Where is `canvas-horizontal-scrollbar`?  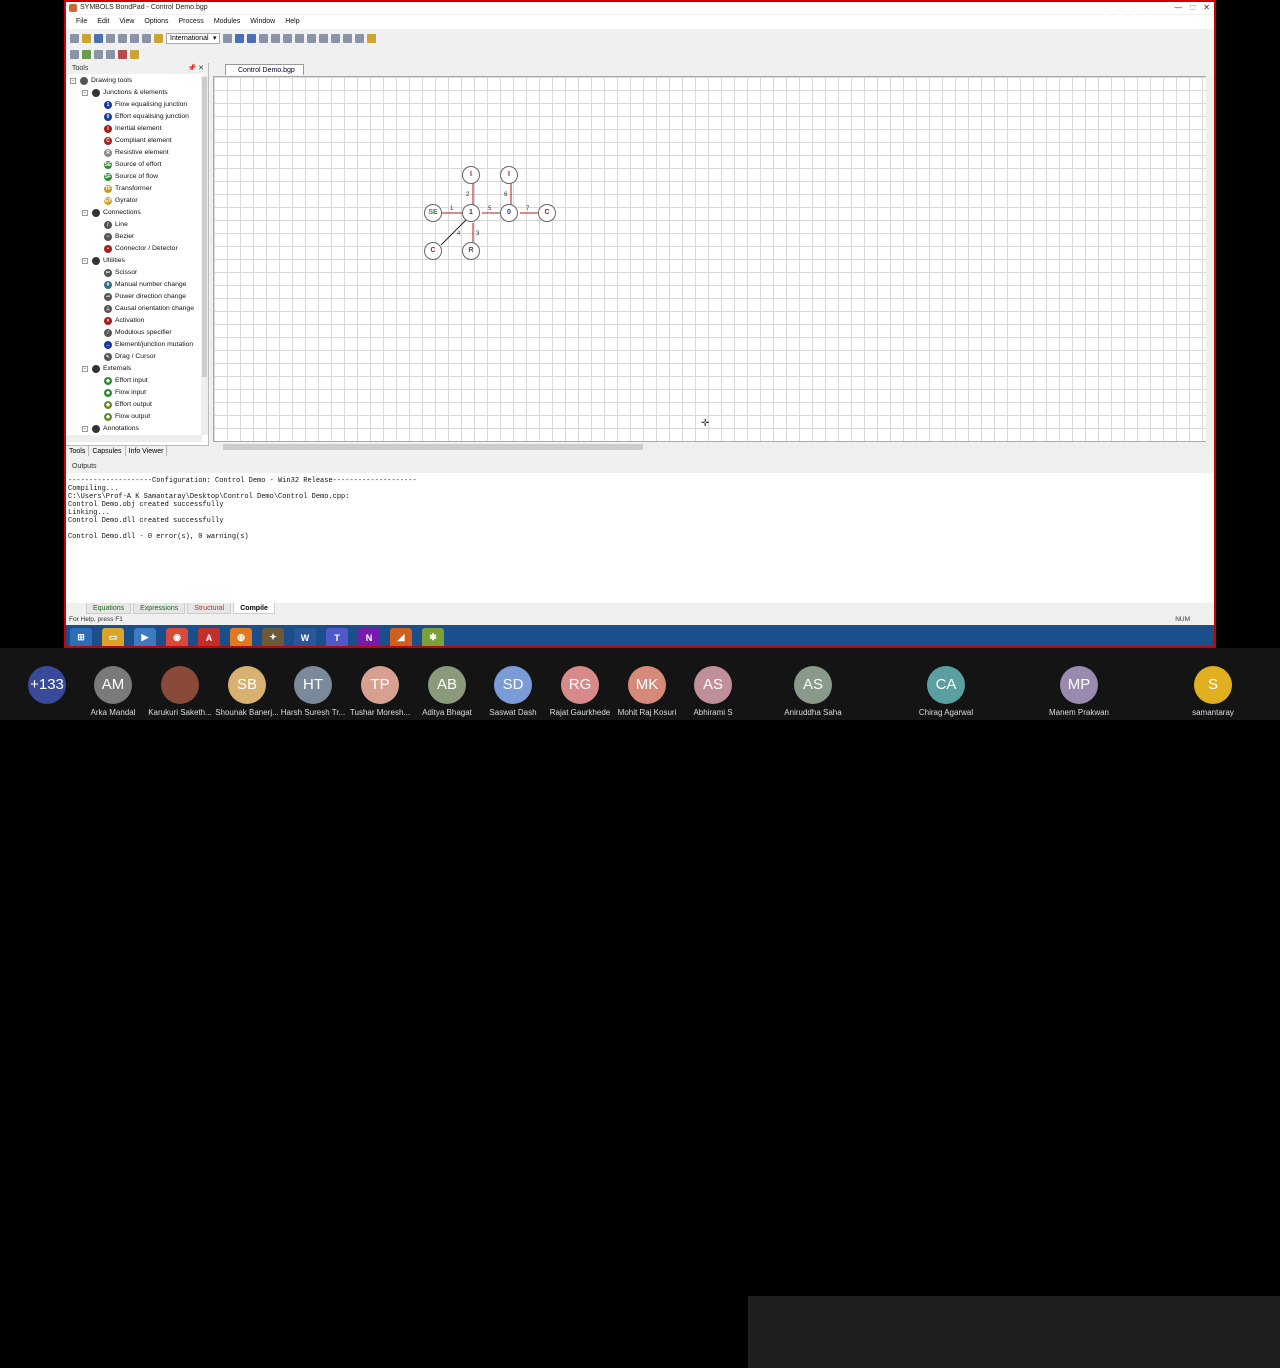
canvas-horizontal-scrollbar is located at coordinates (711, 447).